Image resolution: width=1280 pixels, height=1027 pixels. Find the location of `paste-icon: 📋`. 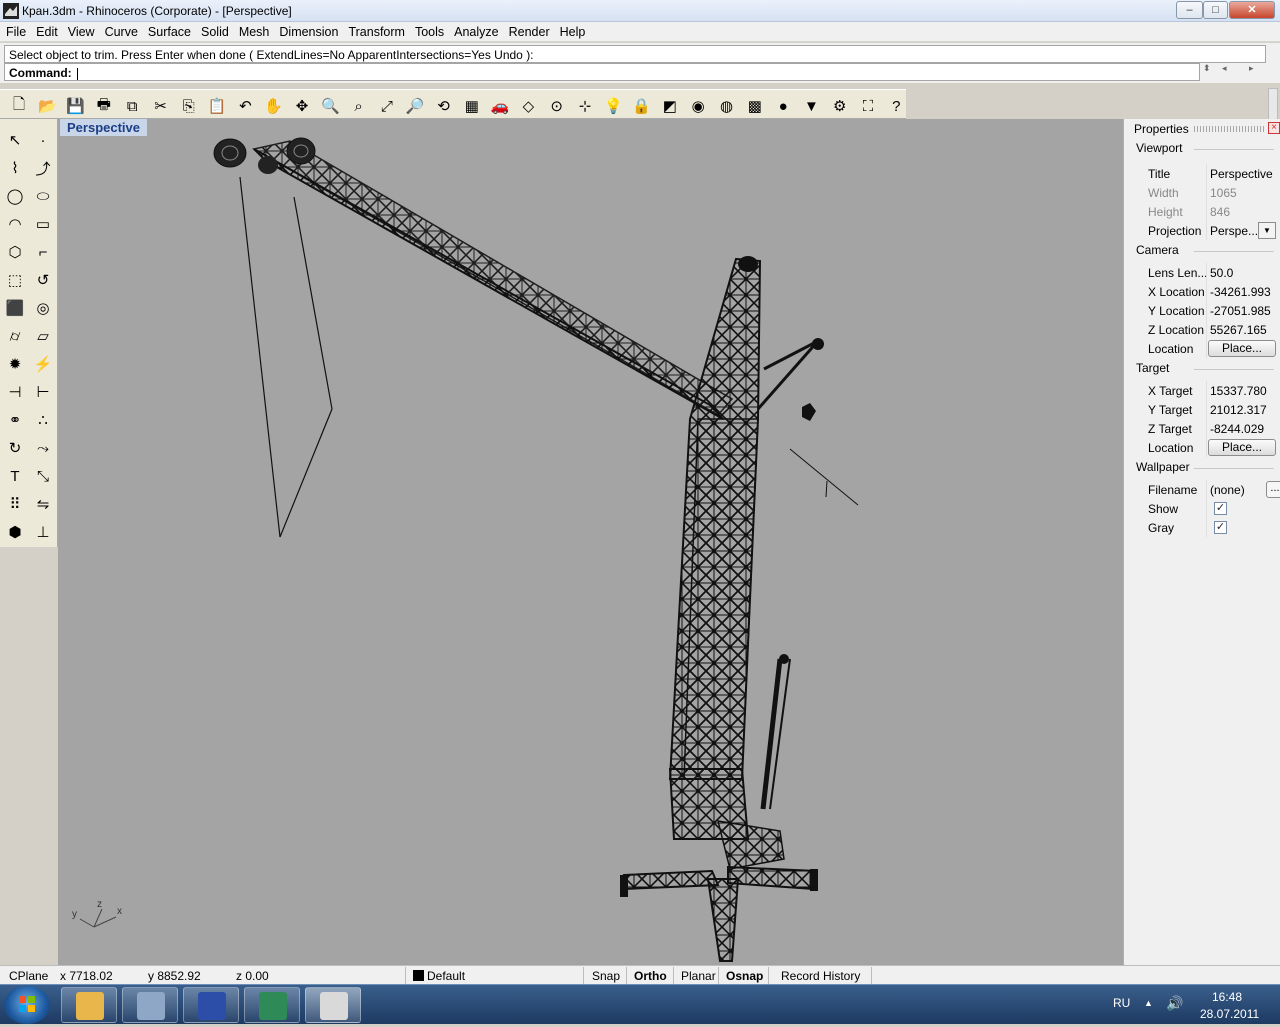

paste-icon: 📋 is located at coordinates (217, 106).